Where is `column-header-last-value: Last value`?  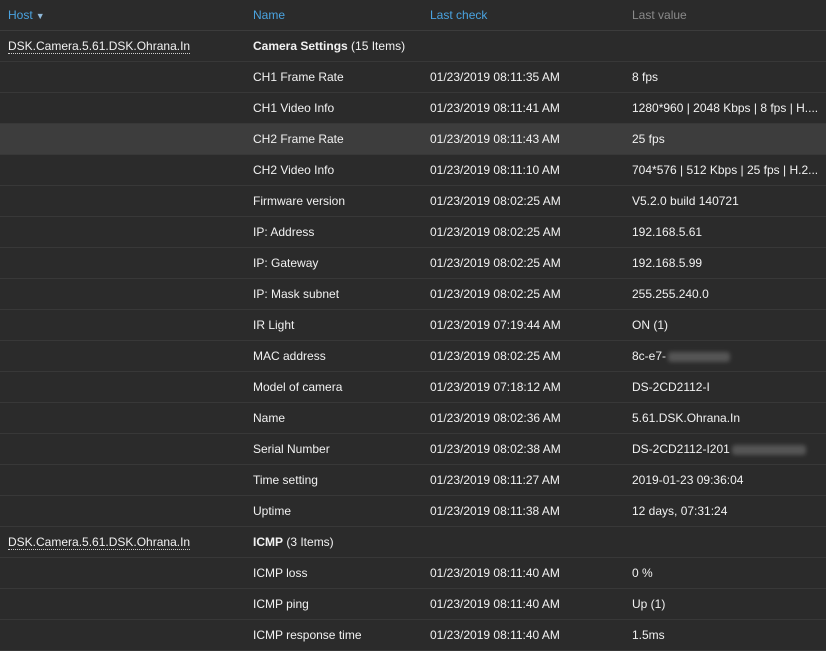
column-header-last-value: Last value is located at coordinates (659, 15).